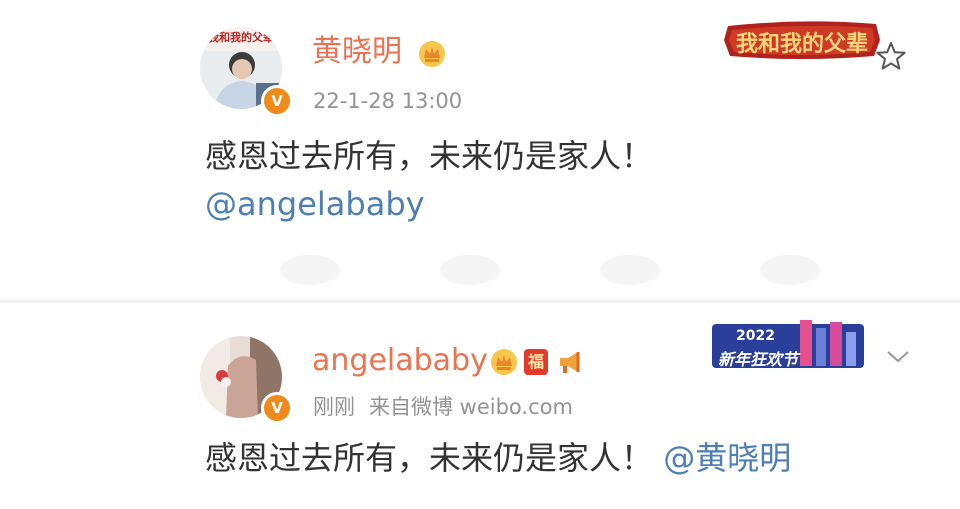 This screenshot has height=509, width=960. What do you see at coordinates (241, 37) in the screenshot?
I see `avatar-title: 我和我的父辈` at bounding box center [241, 37].